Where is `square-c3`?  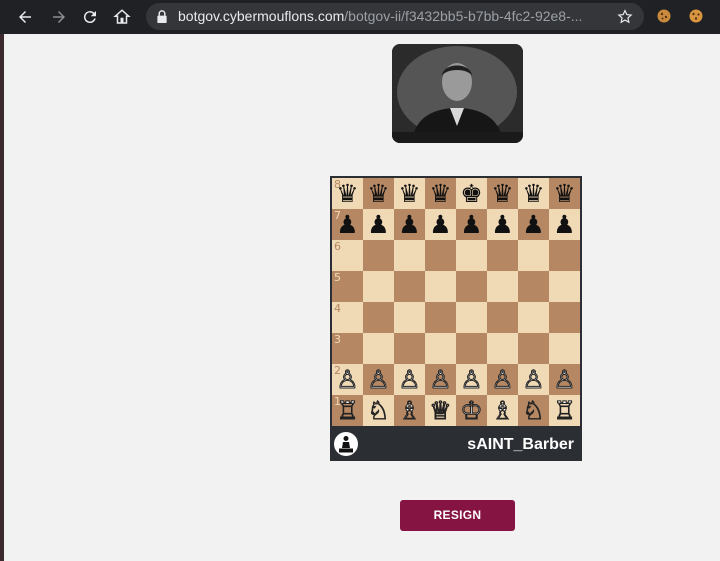
square-c3 is located at coordinates (409, 348).